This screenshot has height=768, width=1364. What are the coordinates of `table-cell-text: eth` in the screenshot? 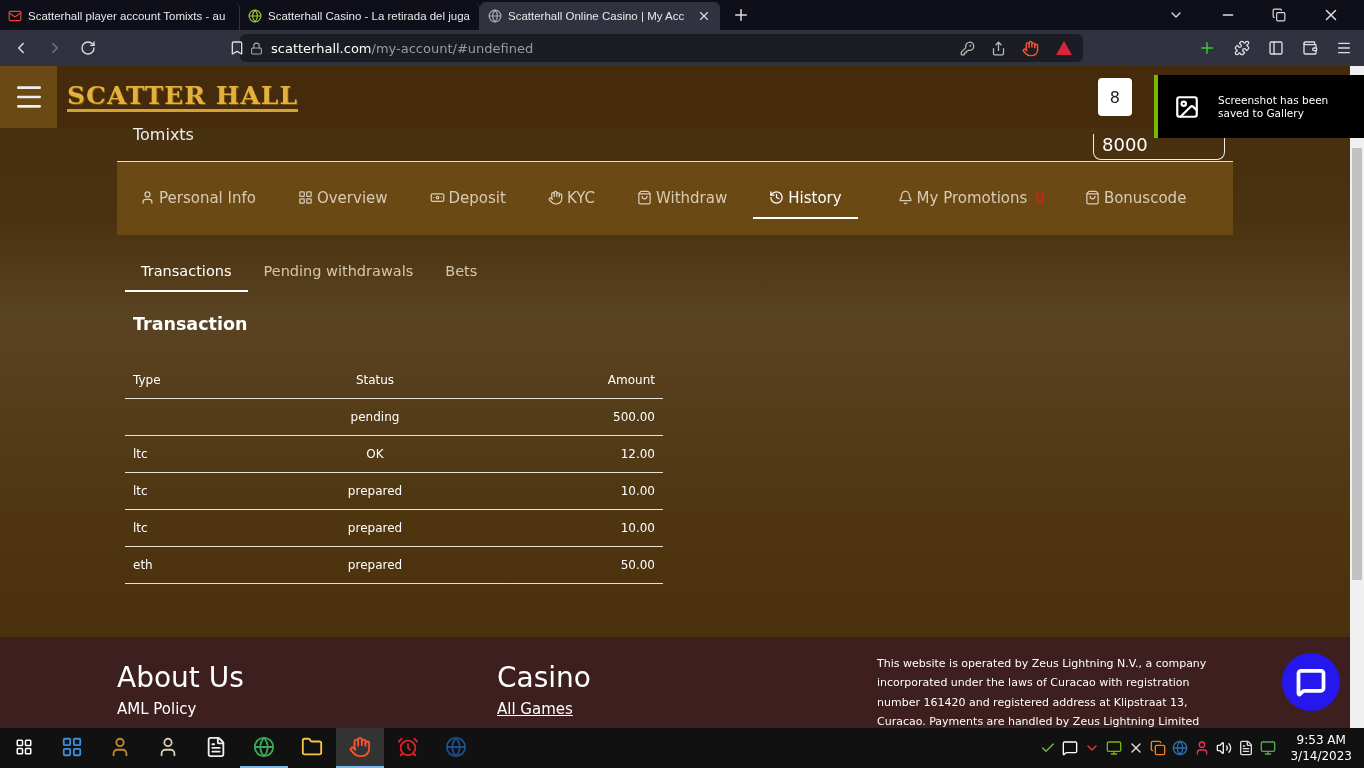 It's located at (143, 565).